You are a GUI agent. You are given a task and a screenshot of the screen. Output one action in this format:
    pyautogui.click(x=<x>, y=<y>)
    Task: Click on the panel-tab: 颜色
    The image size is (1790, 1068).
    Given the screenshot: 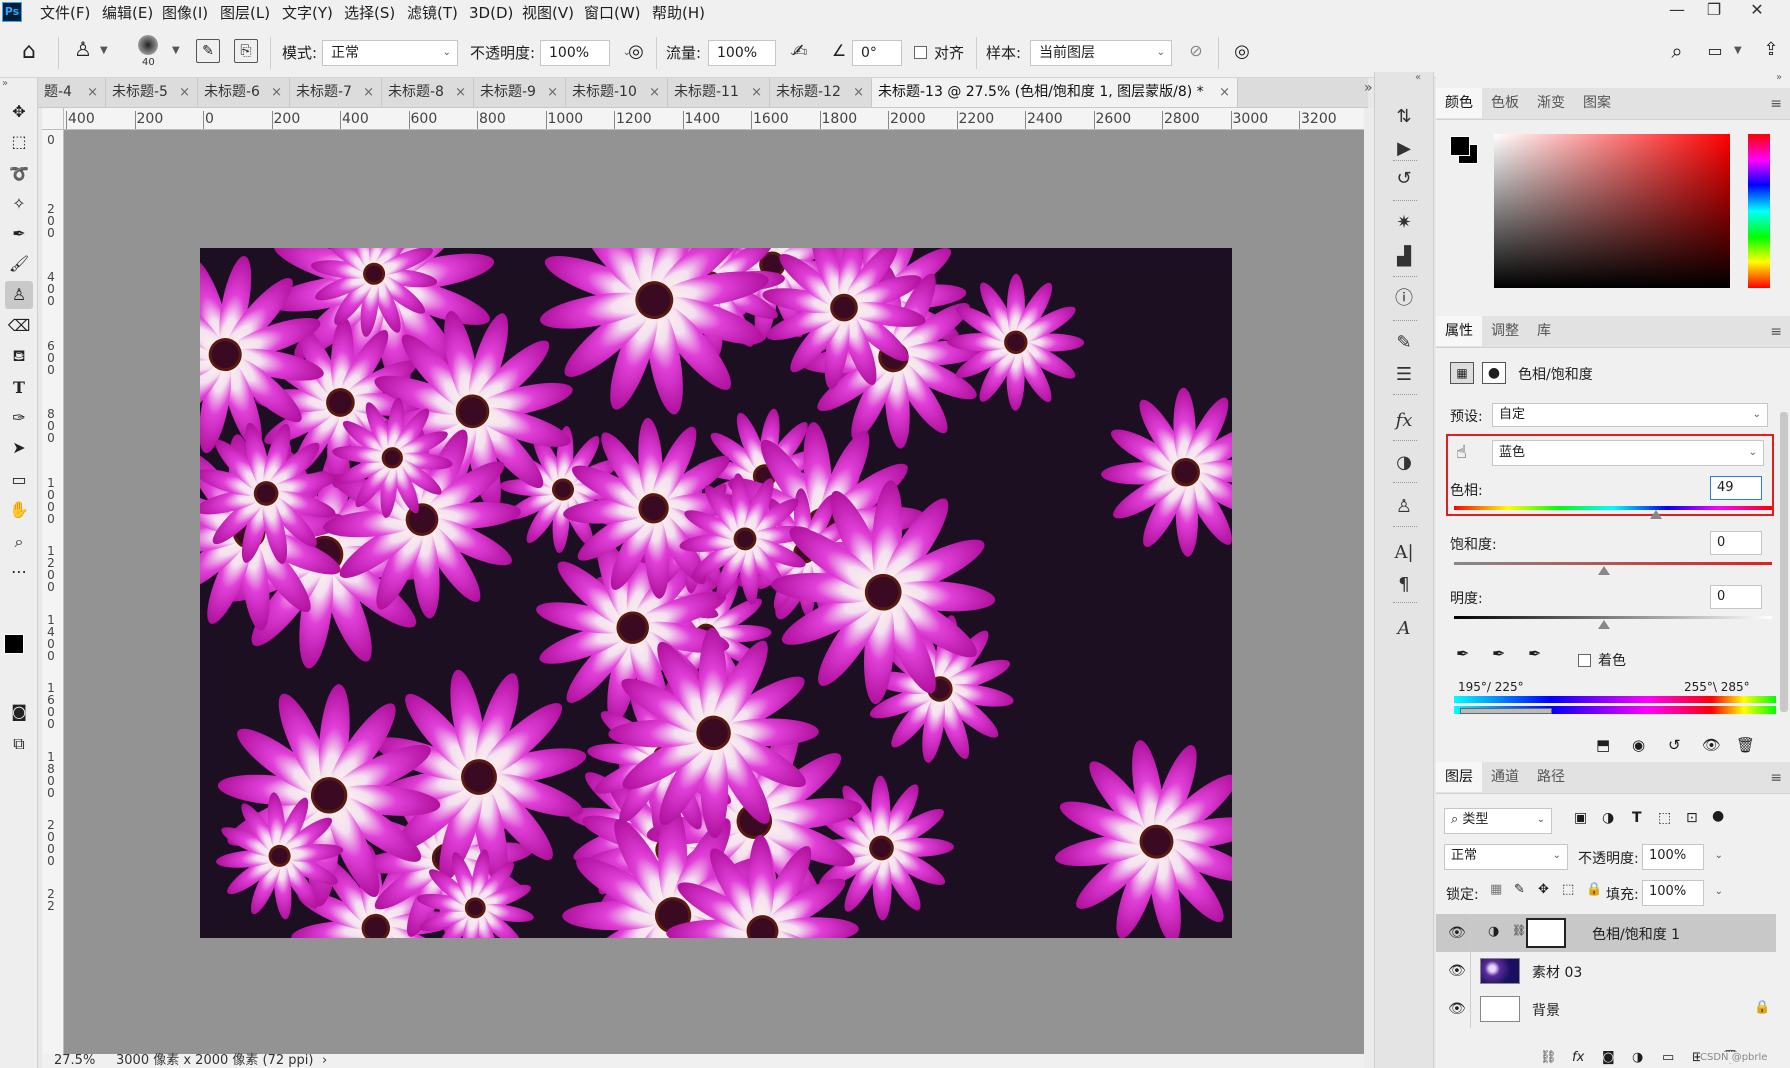 What is the action you would take?
    pyautogui.click(x=1459, y=103)
    